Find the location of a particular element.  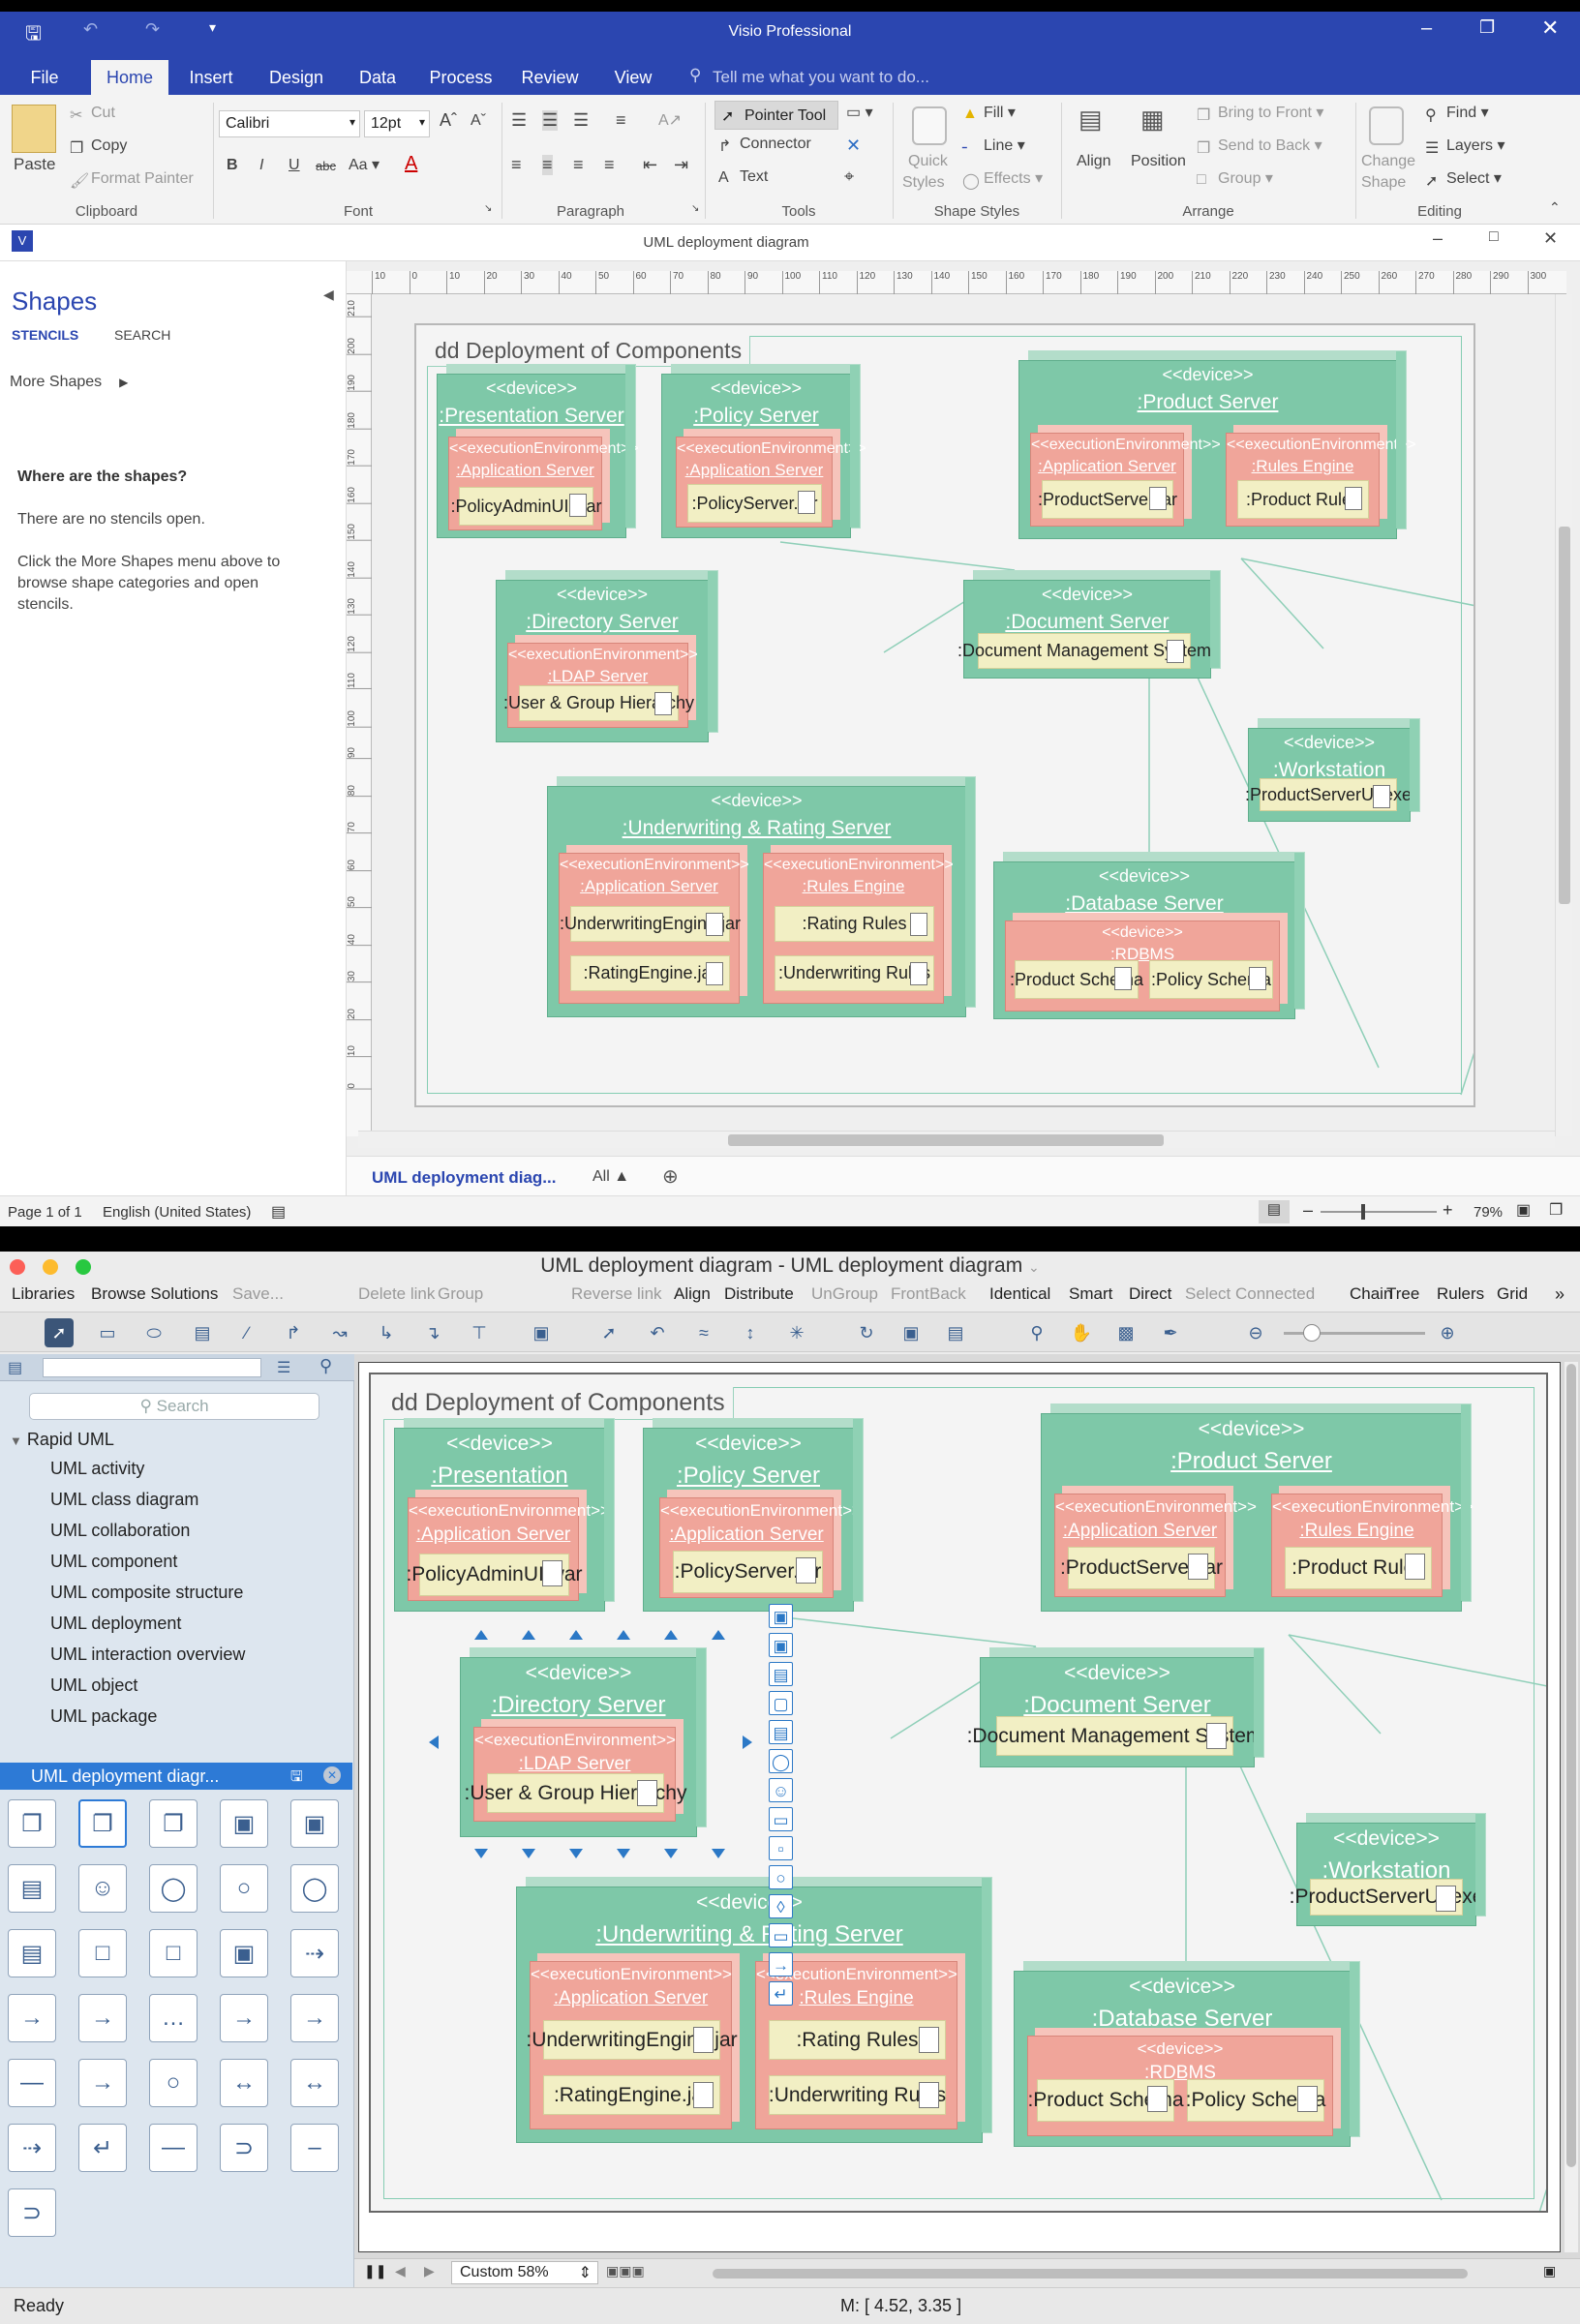

artifact: :Underwriting Rules is located at coordinates (854, 973).